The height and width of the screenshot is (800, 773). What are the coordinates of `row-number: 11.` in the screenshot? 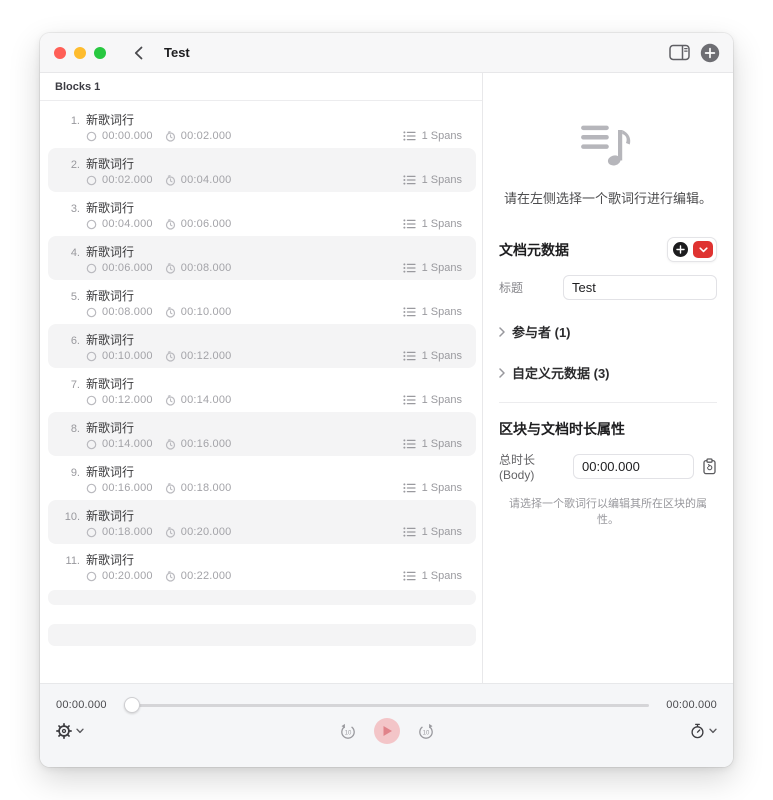 It's located at (72, 561).